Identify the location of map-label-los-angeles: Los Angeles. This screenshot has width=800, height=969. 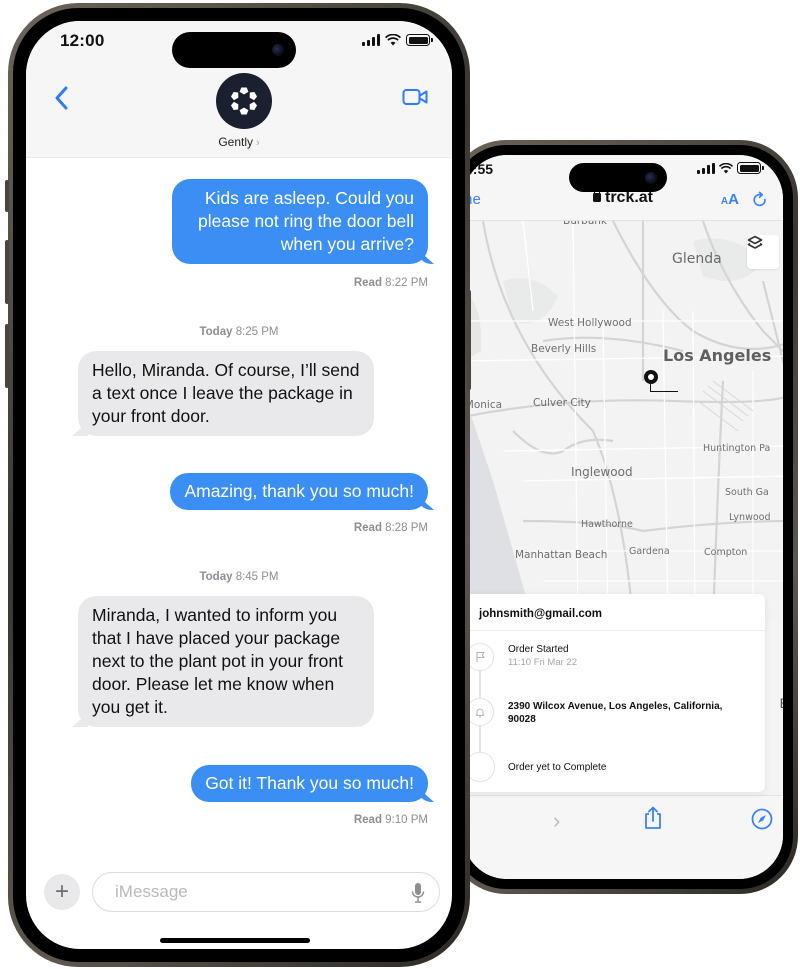
(717, 355).